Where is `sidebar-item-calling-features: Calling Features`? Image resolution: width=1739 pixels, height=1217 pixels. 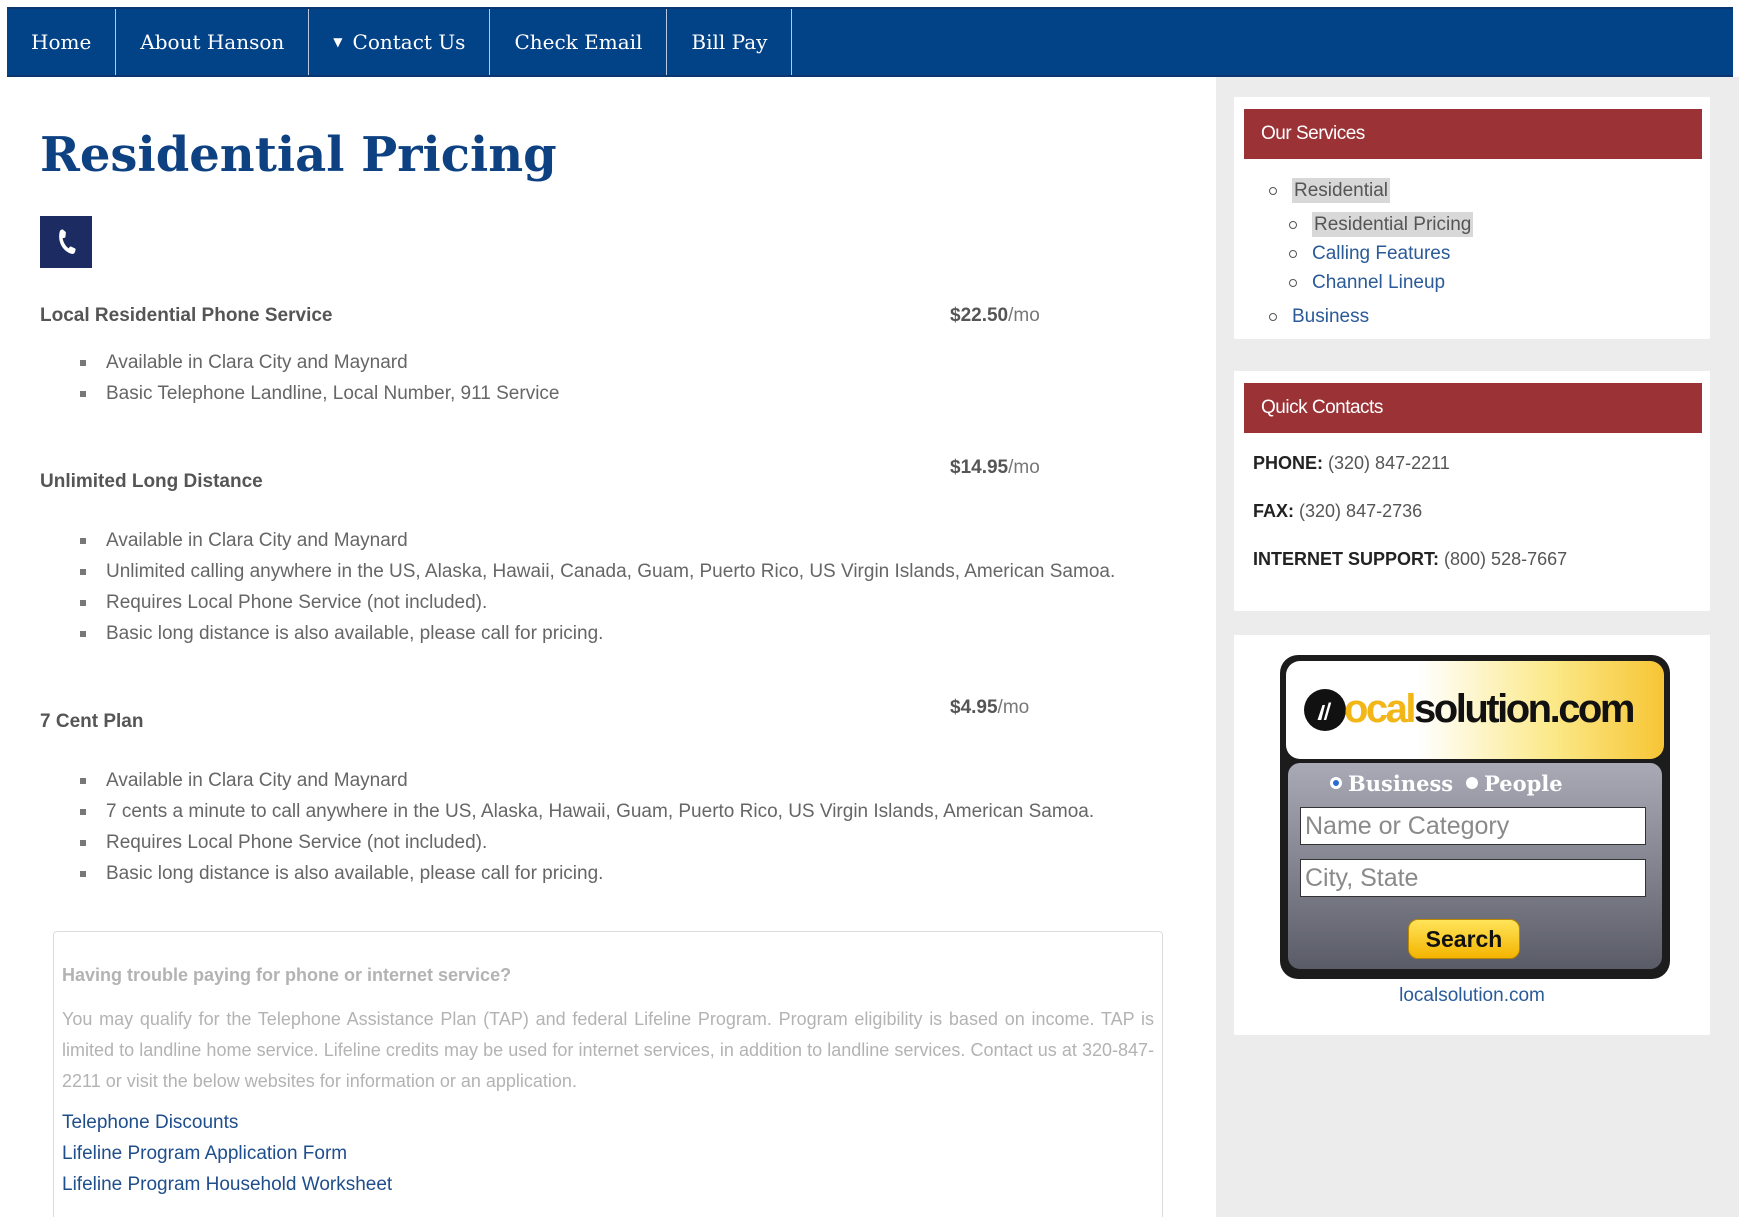 sidebar-item-calling-features: Calling Features is located at coordinates (1370, 254).